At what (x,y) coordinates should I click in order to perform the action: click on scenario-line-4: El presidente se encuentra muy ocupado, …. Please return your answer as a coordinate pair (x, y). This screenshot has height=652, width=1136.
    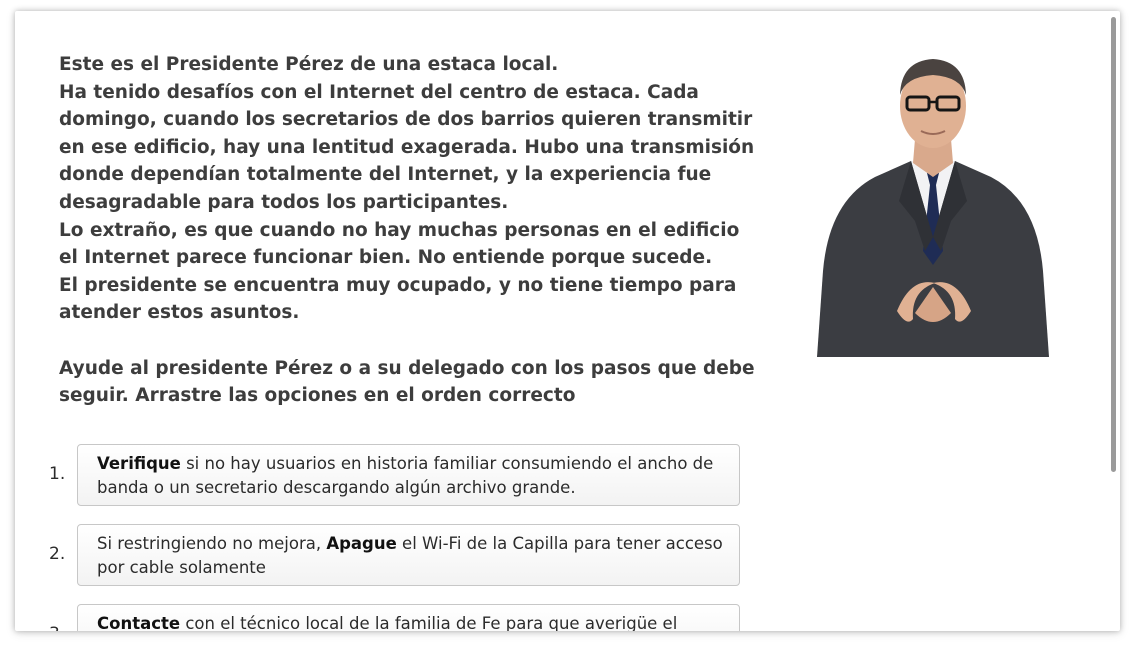
    Looking at the image, I should click on (398, 299).